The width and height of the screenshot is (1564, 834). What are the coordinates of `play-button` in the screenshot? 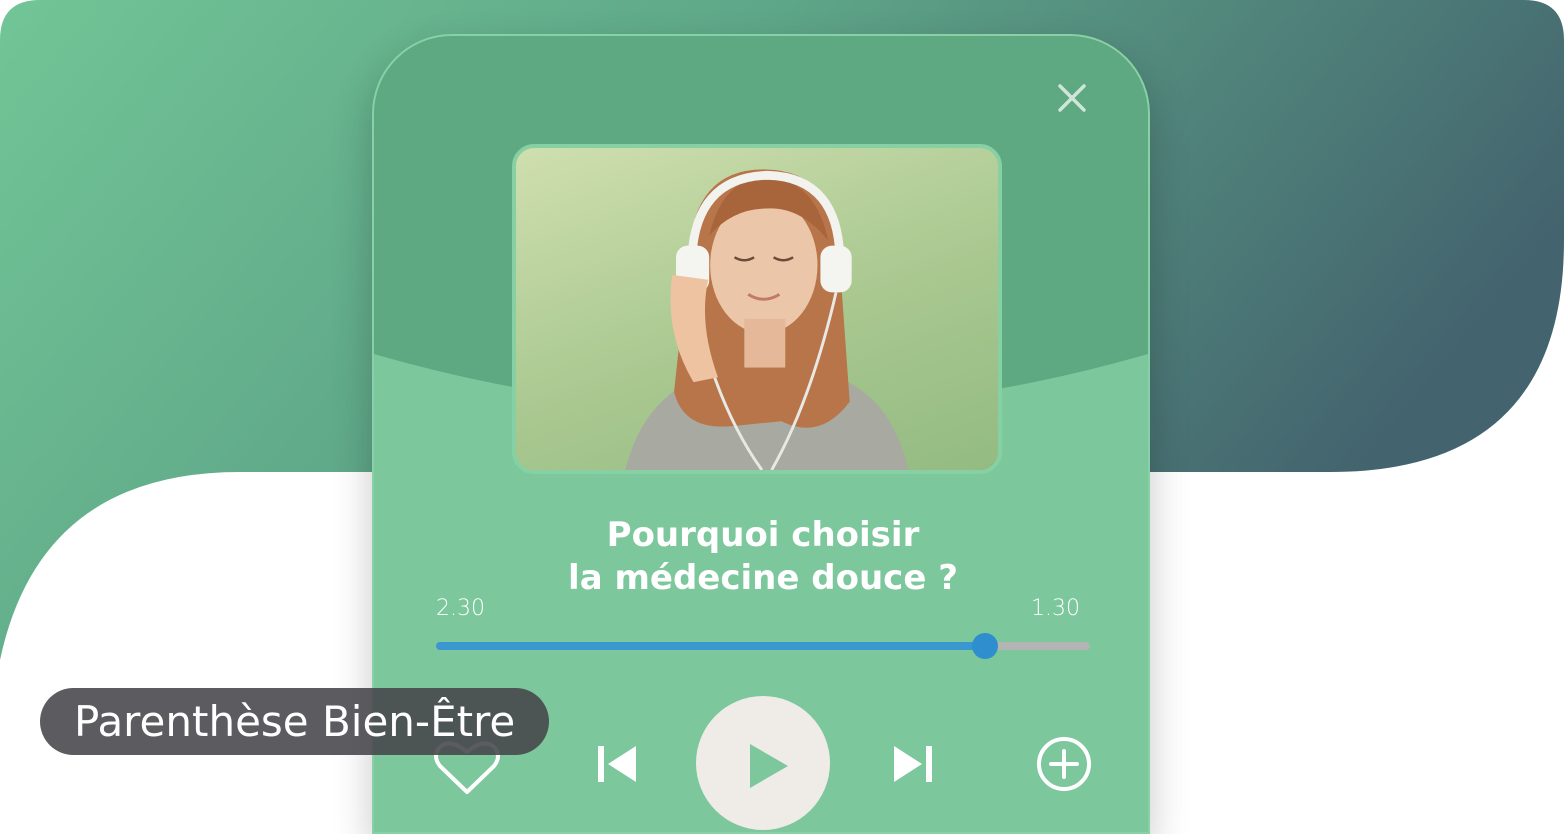 It's located at (763, 763).